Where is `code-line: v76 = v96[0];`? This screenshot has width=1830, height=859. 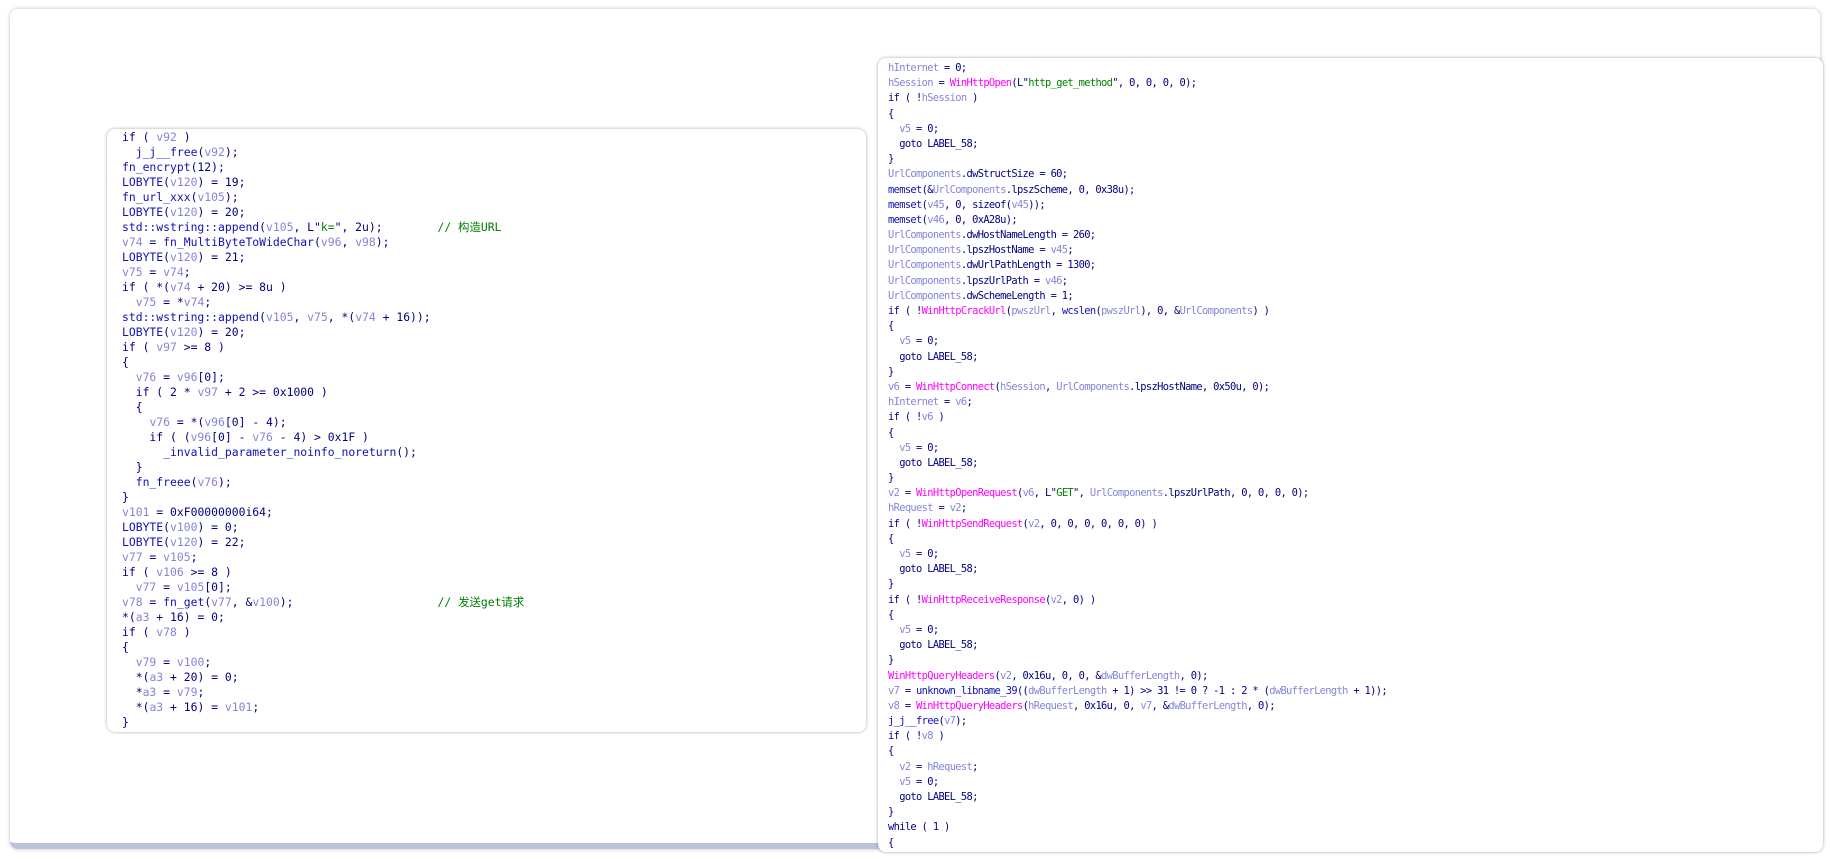 code-line: v76 = v96[0]; is located at coordinates (323, 377).